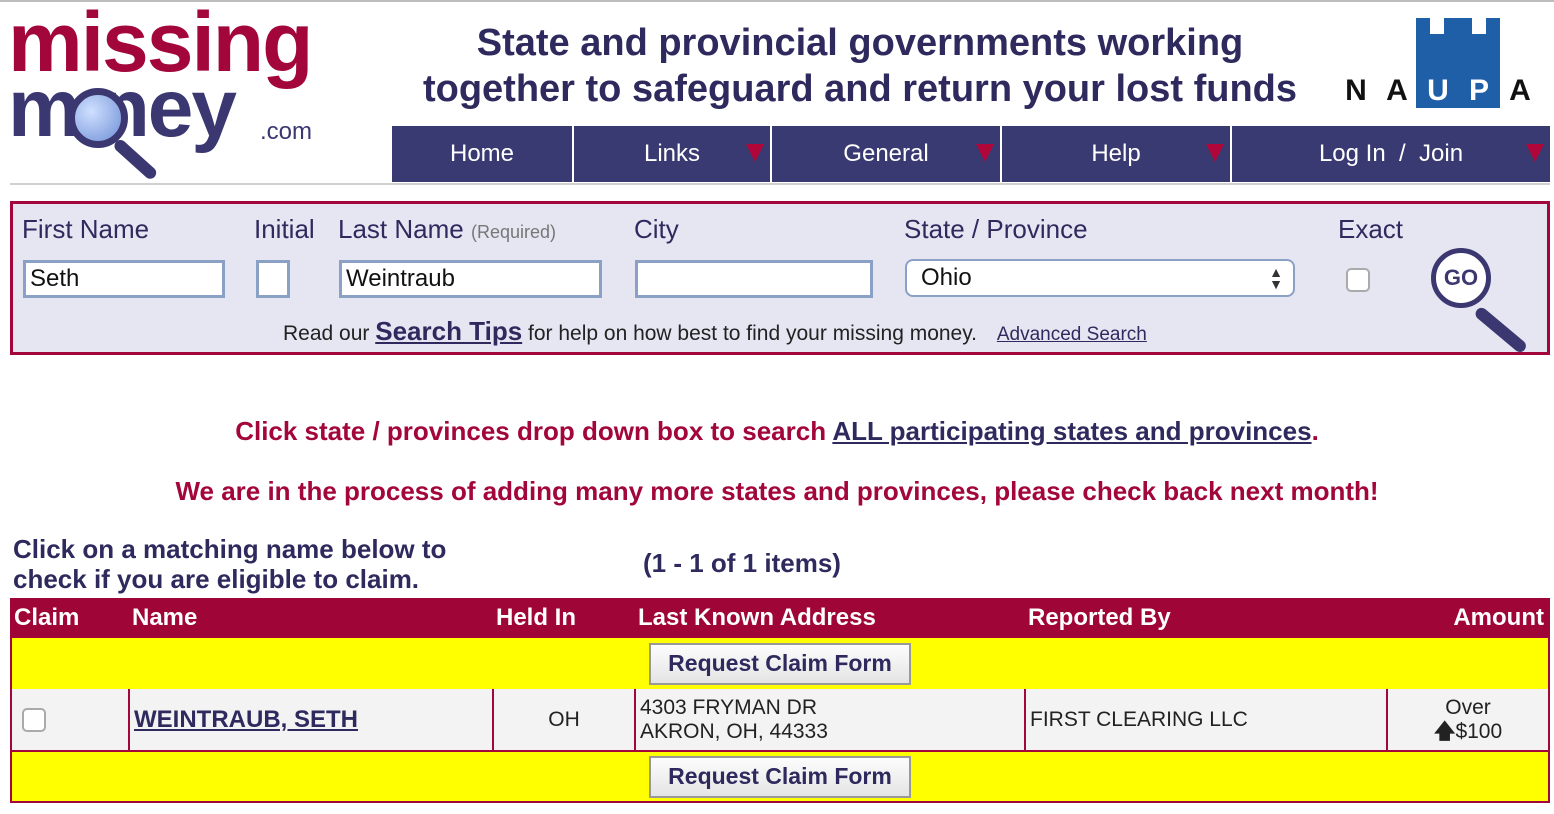  I want to click on initial-label: Initial, so click(284, 229).